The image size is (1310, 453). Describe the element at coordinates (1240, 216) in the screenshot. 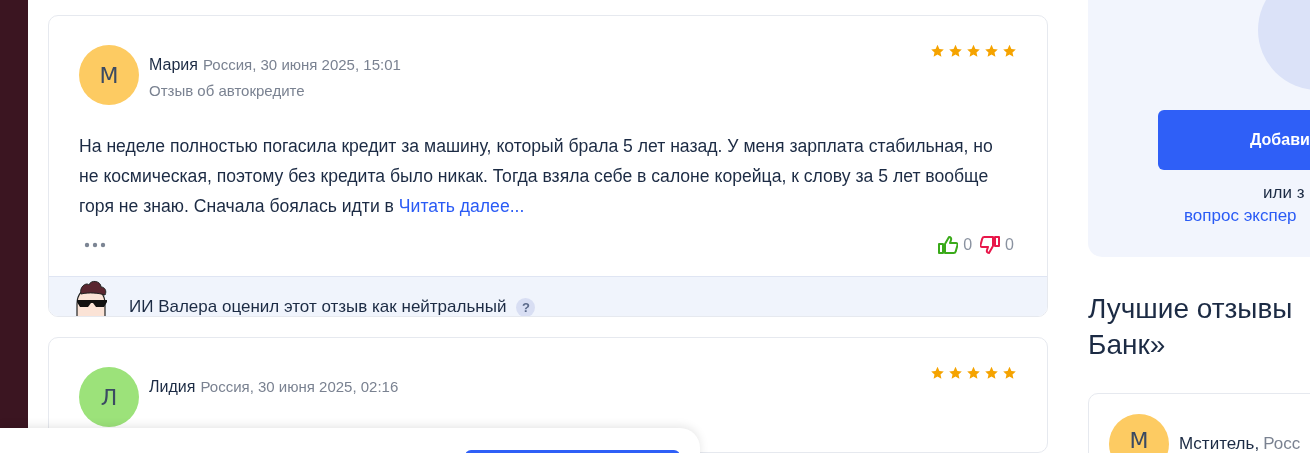

I see `ask-expert-link: вопрос экспер` at that location.